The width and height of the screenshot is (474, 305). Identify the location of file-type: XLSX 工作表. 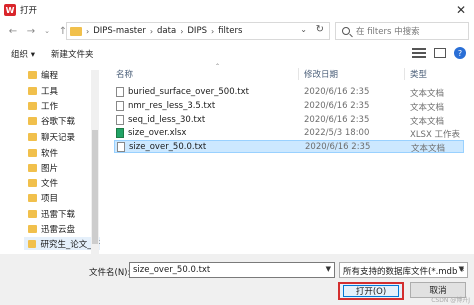
(435, 135).